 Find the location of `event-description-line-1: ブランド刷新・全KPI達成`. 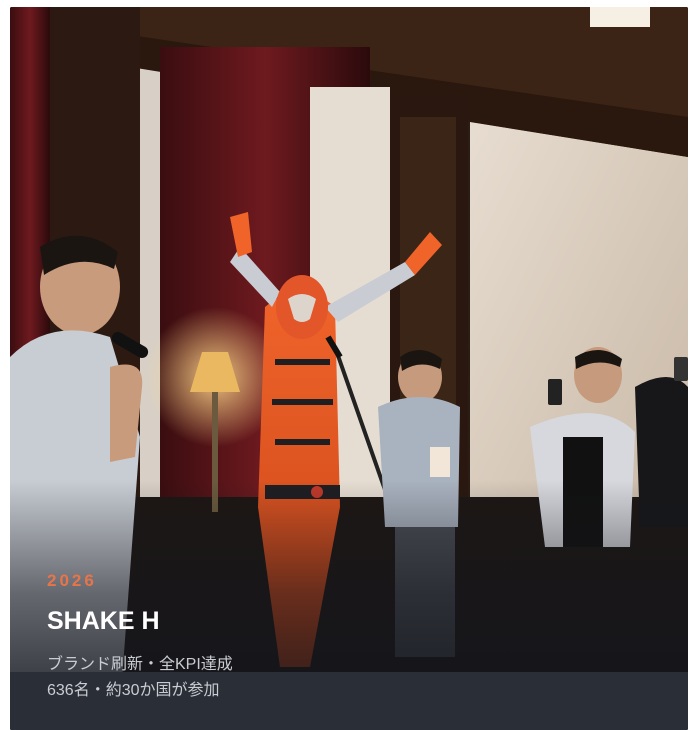

event-description-line-1: ブランド刷新・全KPI達成 is located at coordinates (140, 664).